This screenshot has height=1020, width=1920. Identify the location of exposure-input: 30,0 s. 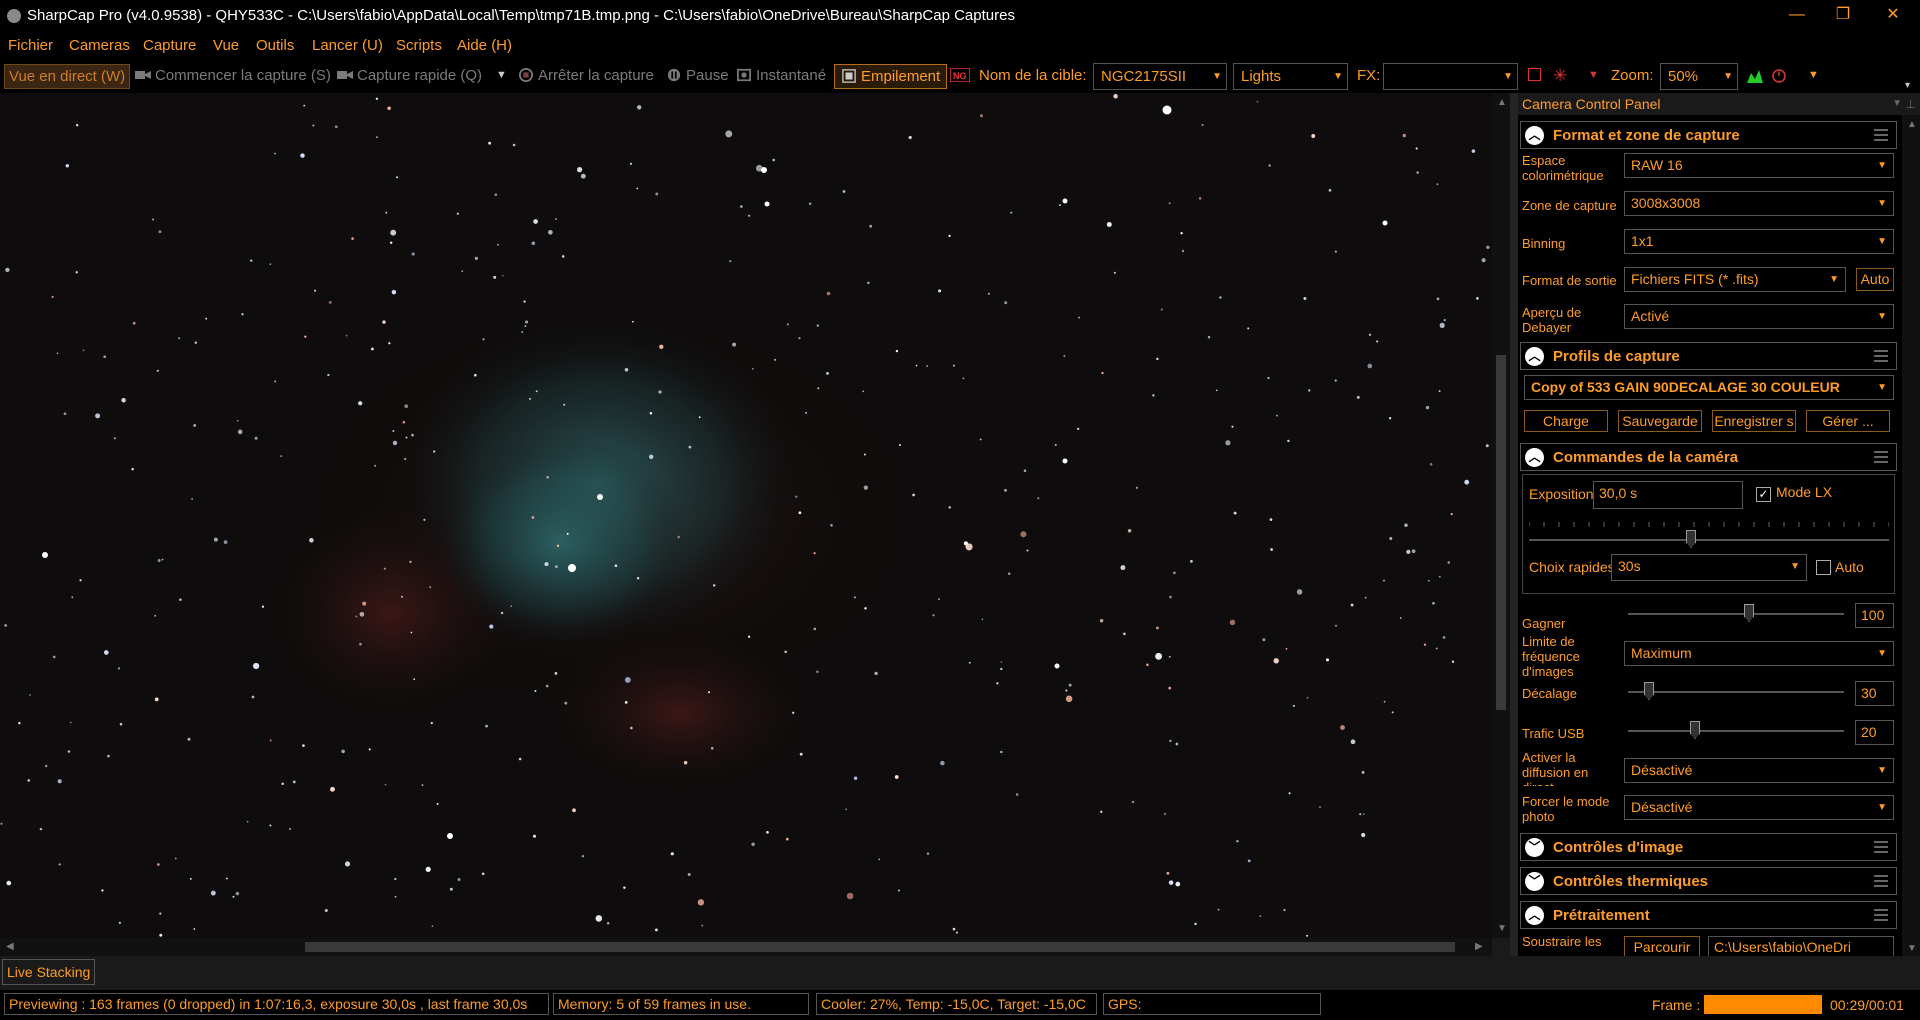
(1668, 495).